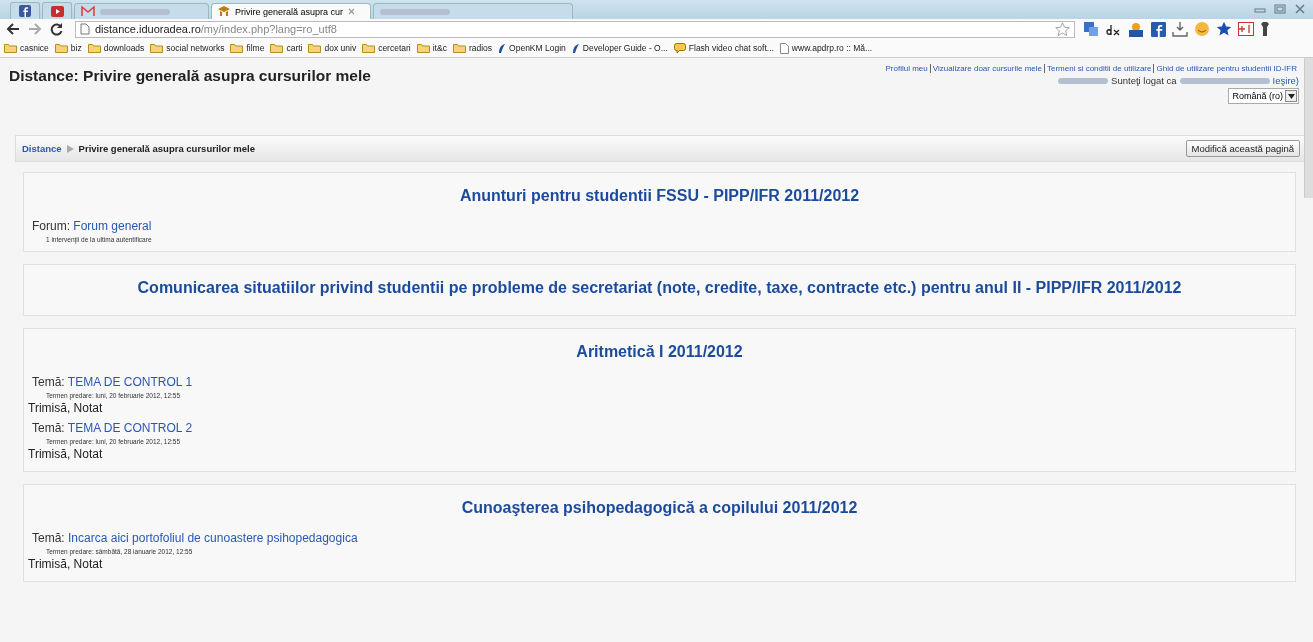 The image size is (1313, 642). What do you see at coordinates (187, 48) in the screenshot?
I see `bookmark-item: social networks` at bounding box center [187, 48].